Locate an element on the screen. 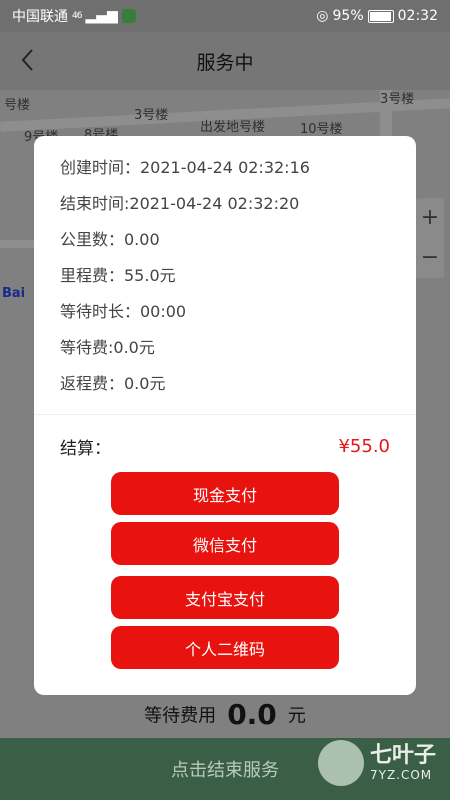  waiting-fee-label: 等待费用 is located at coordinates (180, 716).